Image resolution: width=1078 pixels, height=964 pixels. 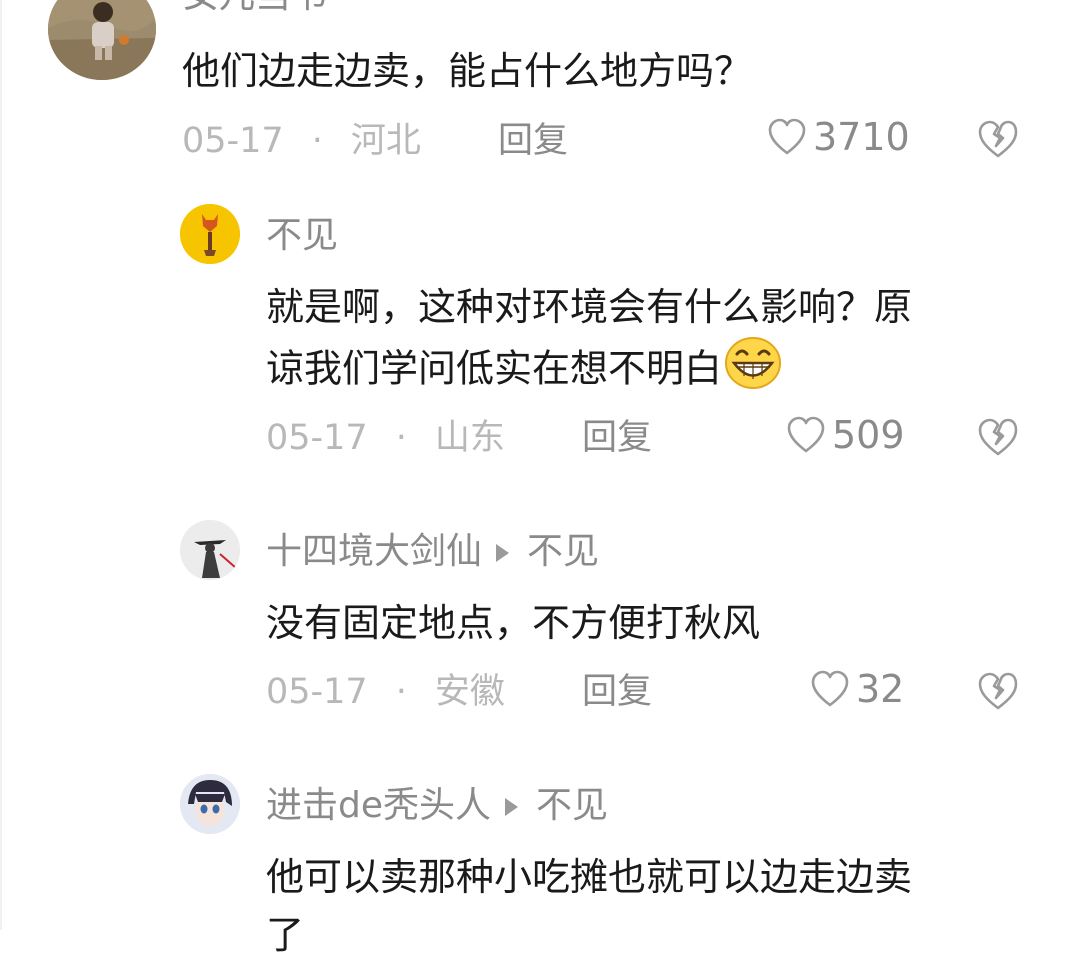 What do you see at coordinates (285, 935) in the screenshot?
I see `comment-text-line: 了` at bounding box center [285, 935].